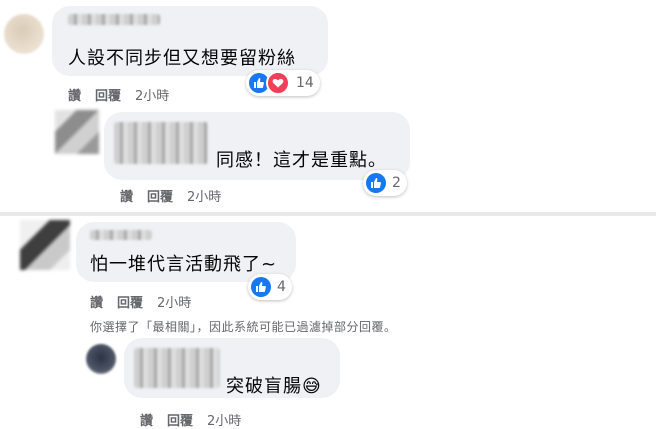 The image size is (656, 429). Describe the element at coordinates (281, 287) in the screenshot. I see `reaction-count: 4` at that location.